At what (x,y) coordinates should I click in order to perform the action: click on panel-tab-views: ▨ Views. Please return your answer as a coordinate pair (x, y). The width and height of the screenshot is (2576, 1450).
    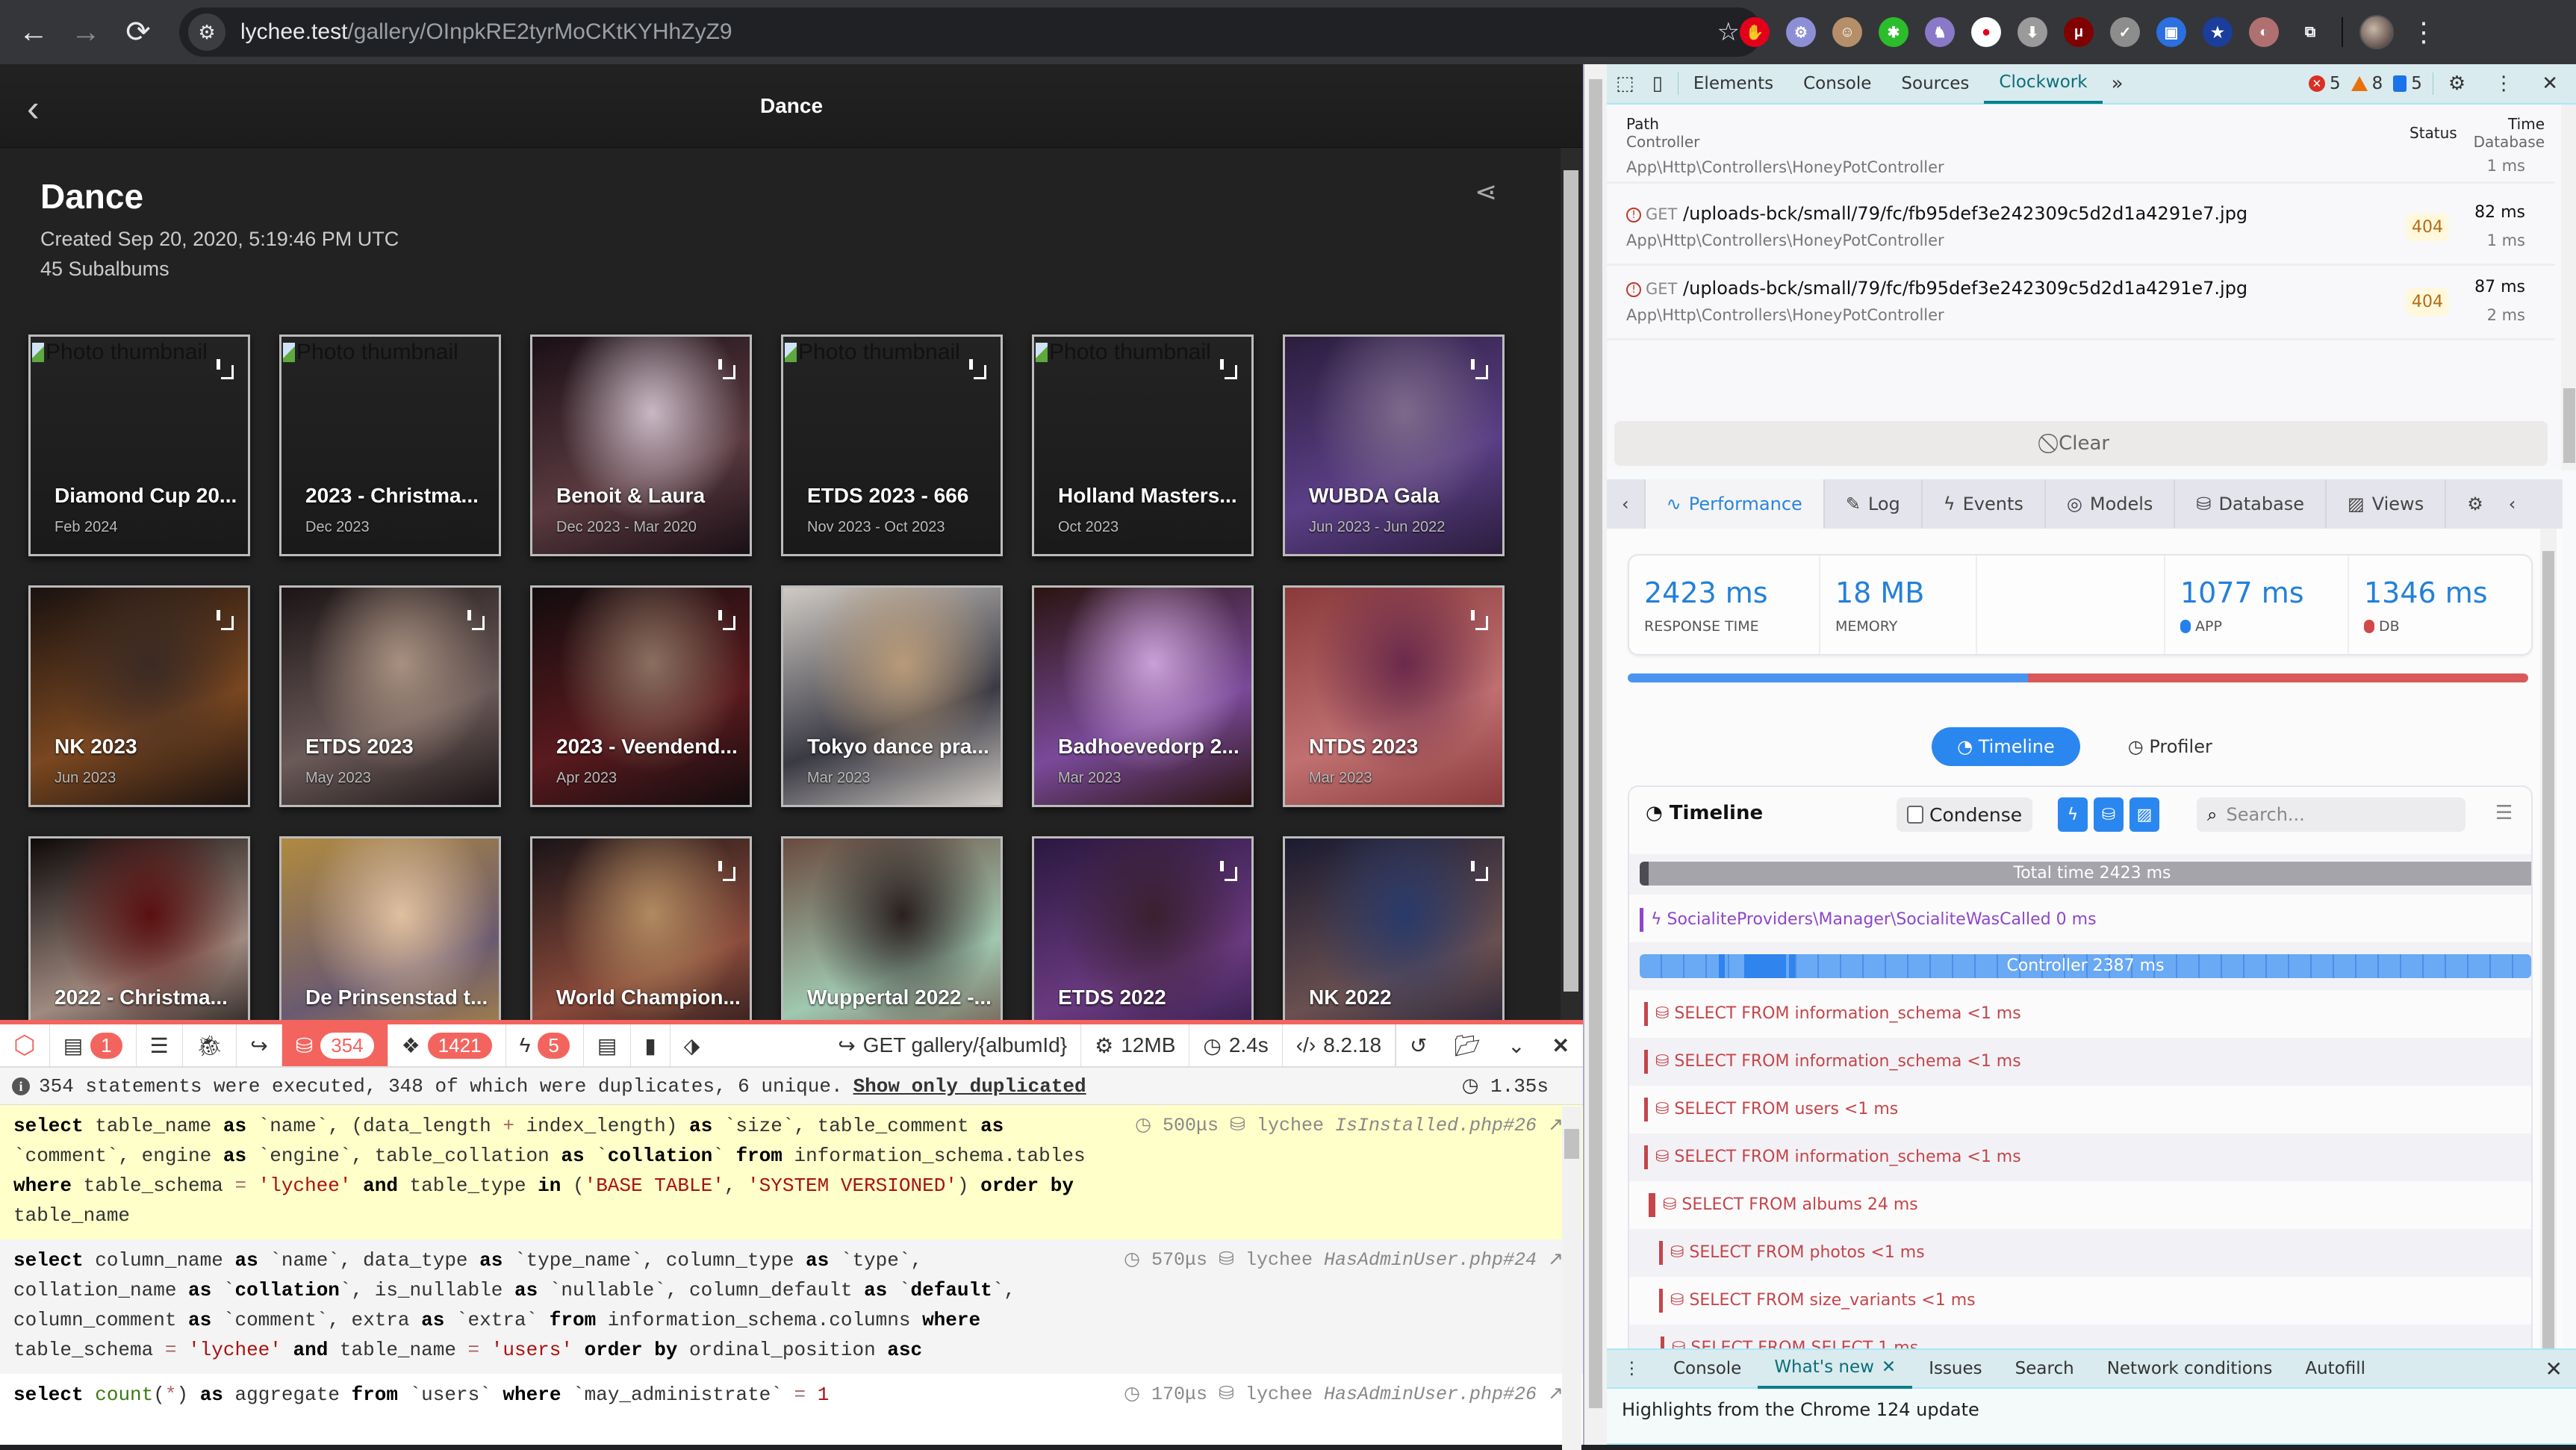
    Looking at the image, I should click on (2387, 504).